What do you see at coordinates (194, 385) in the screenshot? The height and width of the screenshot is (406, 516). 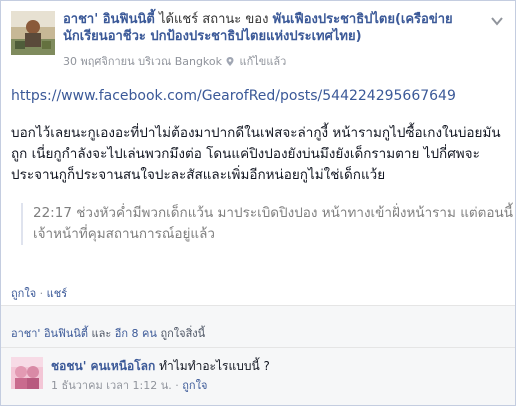 I see `comment-like-button: ถูกใจ` at bounding box center [194, 385].